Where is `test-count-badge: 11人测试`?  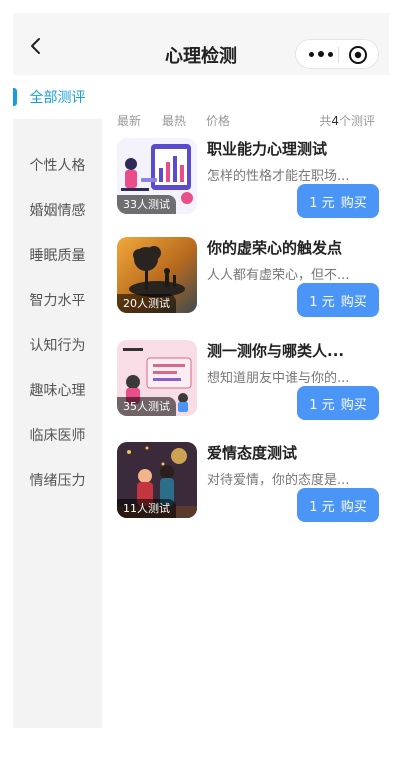 test-count-badge: 11人测试 is located at coordinates (146, 508).